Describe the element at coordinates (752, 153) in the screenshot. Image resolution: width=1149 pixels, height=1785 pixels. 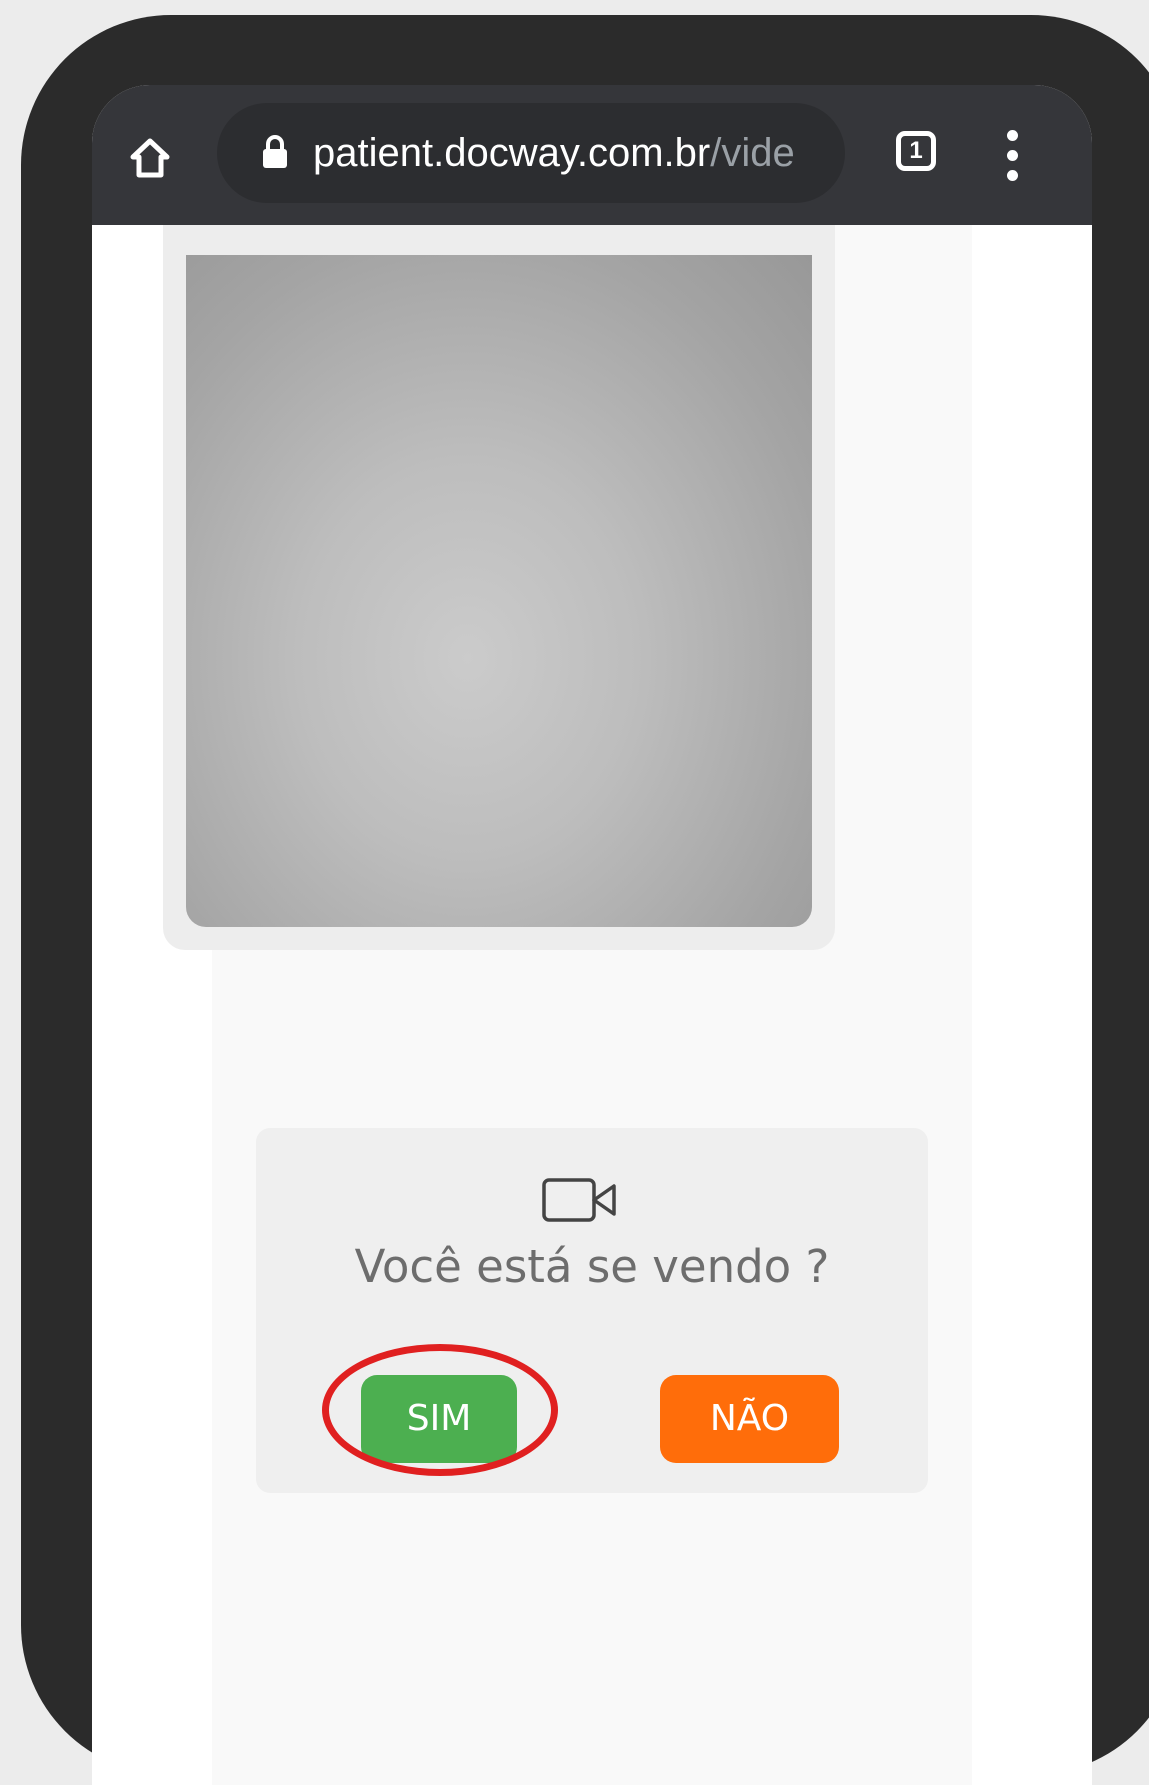
I see `url-path: /vide` at that location.